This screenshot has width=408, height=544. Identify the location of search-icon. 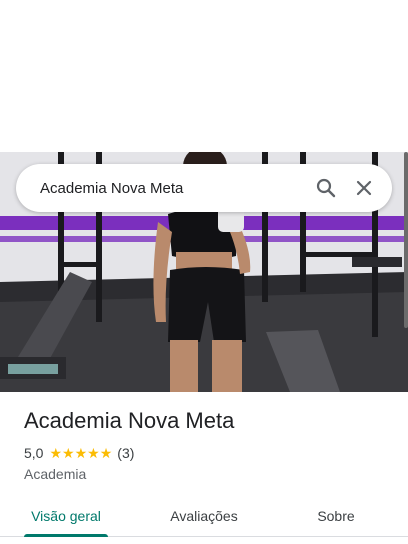
(326, 188).